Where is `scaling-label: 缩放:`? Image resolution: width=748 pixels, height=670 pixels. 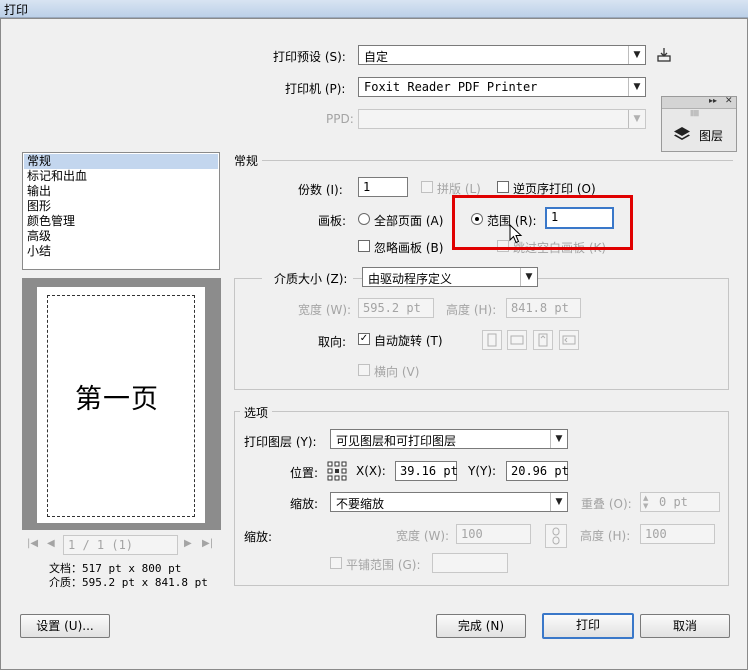
scaling-label: 缩放: is located at coordinates (304, 504).